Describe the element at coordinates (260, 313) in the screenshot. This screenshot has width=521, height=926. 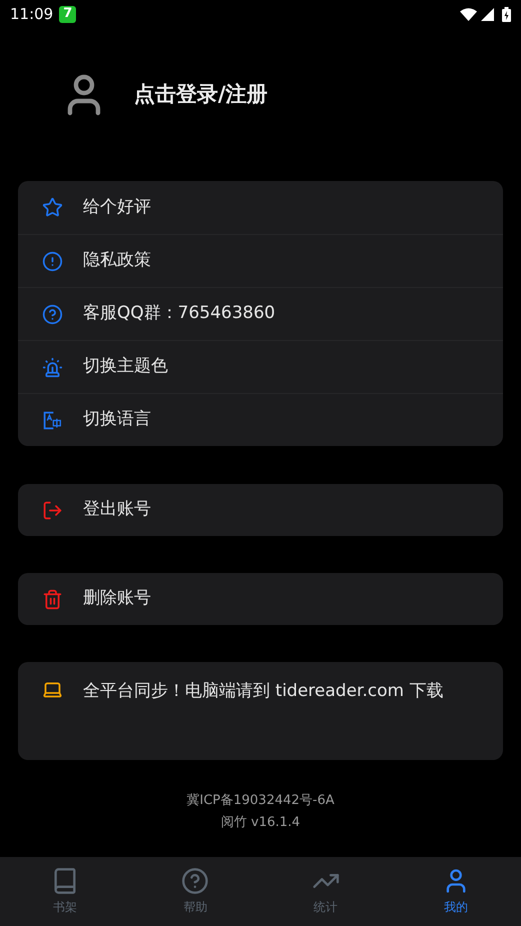
I see `menu-item: 客服QQ群：765463860` at that location.